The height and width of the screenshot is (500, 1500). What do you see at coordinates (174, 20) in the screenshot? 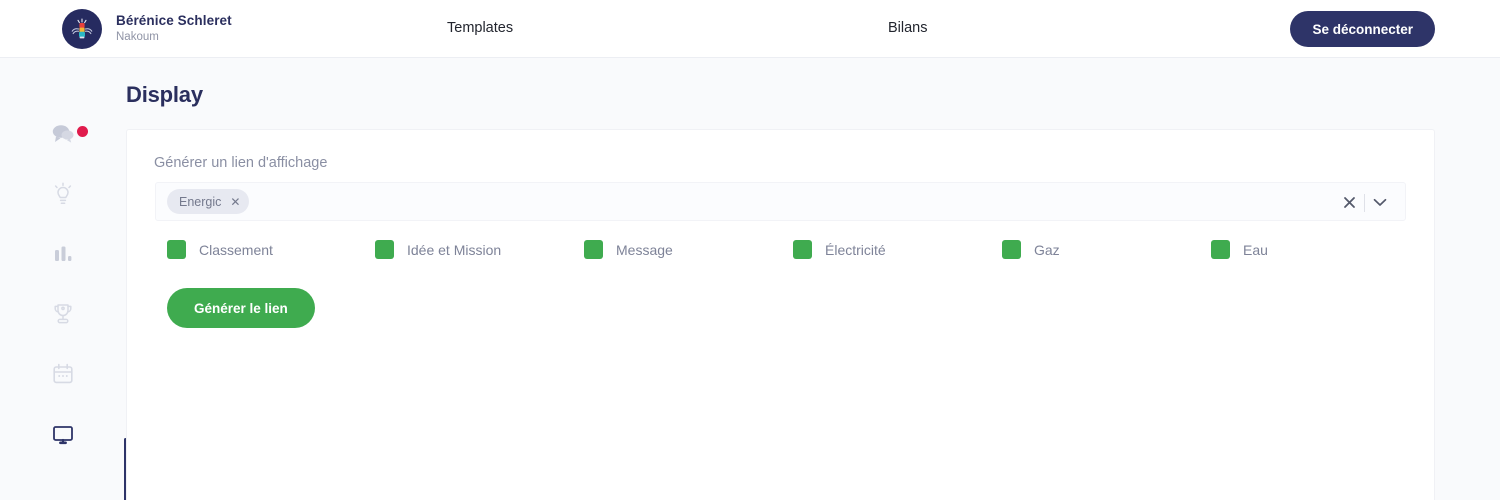
I see `user-name: Bérénice Schleret` at bounding box center [174, 20].